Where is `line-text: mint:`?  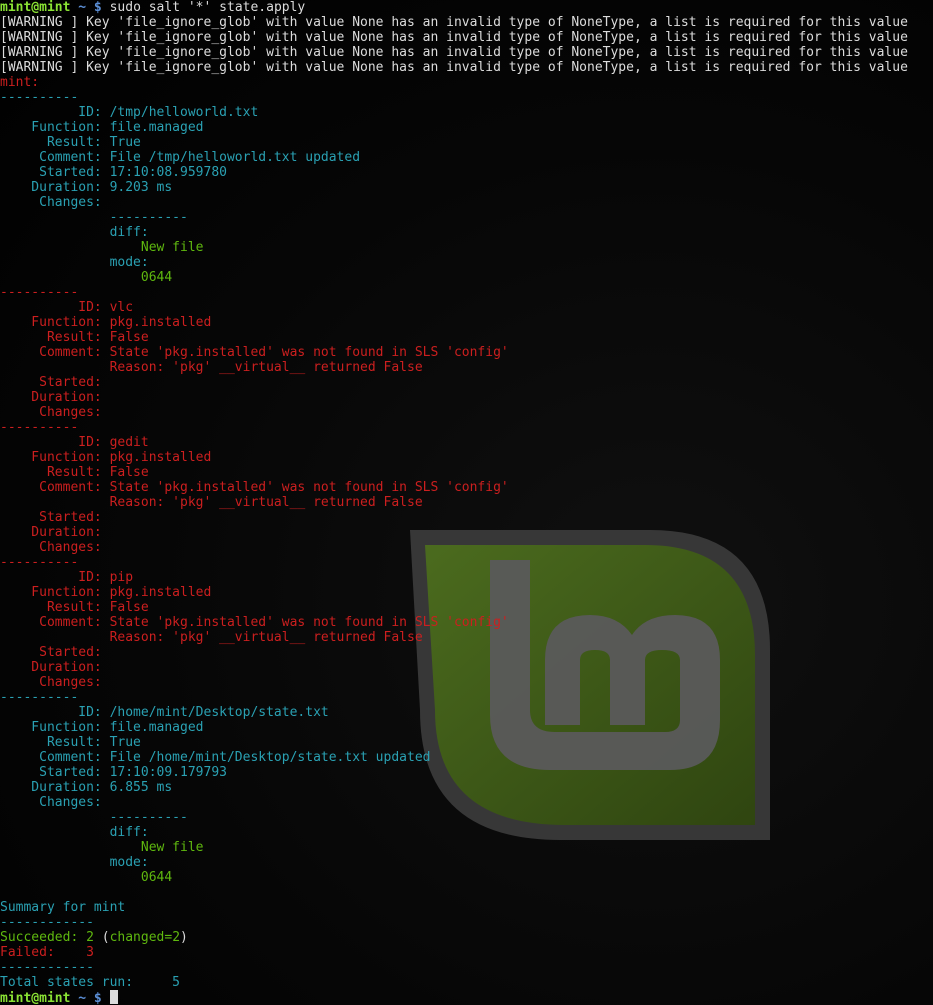
line-text: mint: is located at coordinates (20, 82).